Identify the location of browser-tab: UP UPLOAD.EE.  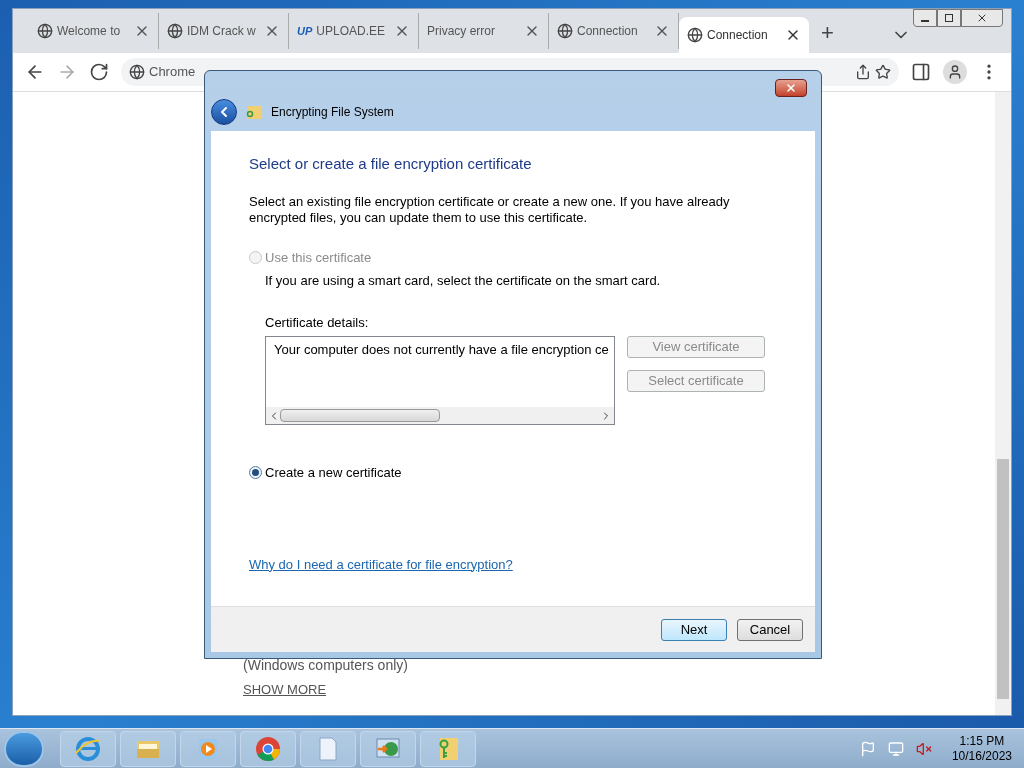
(354, 31).